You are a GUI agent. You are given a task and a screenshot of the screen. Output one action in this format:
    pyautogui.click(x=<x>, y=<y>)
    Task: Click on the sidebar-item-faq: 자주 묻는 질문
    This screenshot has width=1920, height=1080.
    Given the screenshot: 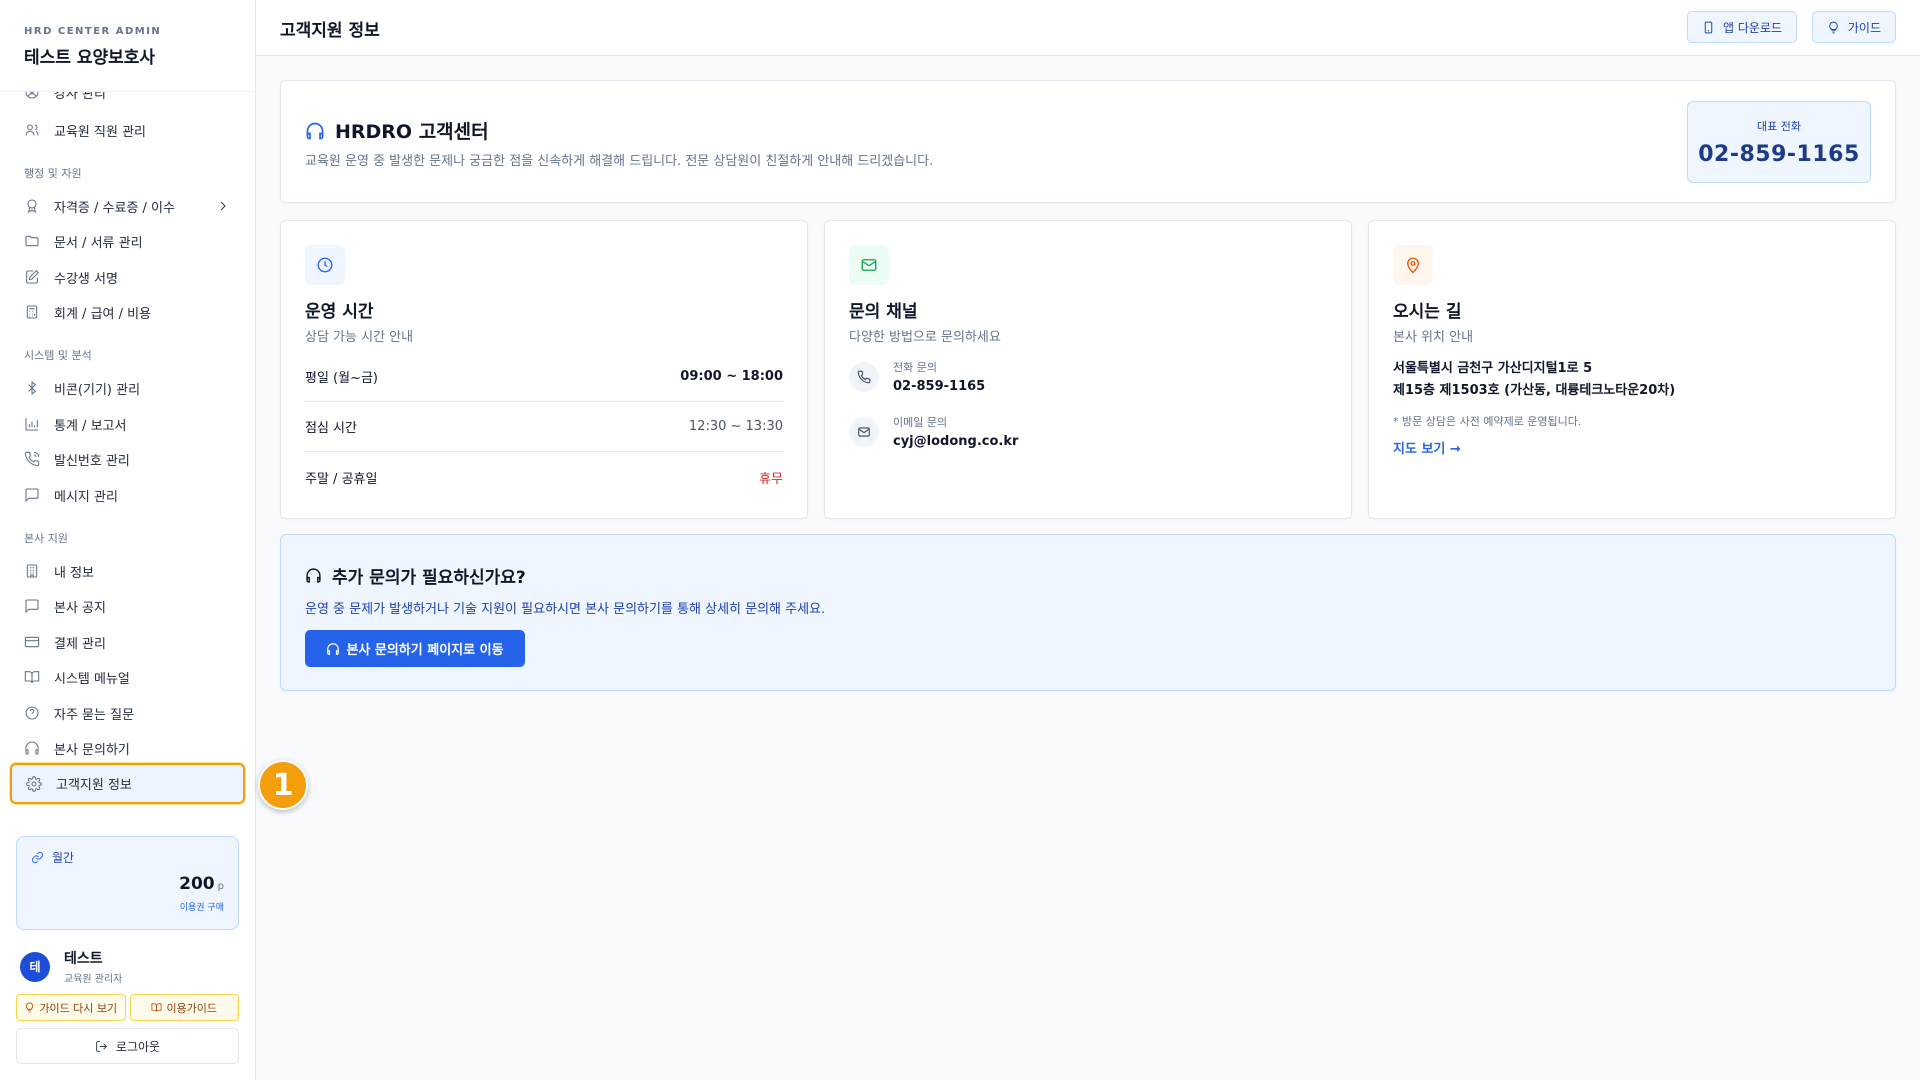 What is the action you would take?
    pyautogui.click(x=127, y=713)
    